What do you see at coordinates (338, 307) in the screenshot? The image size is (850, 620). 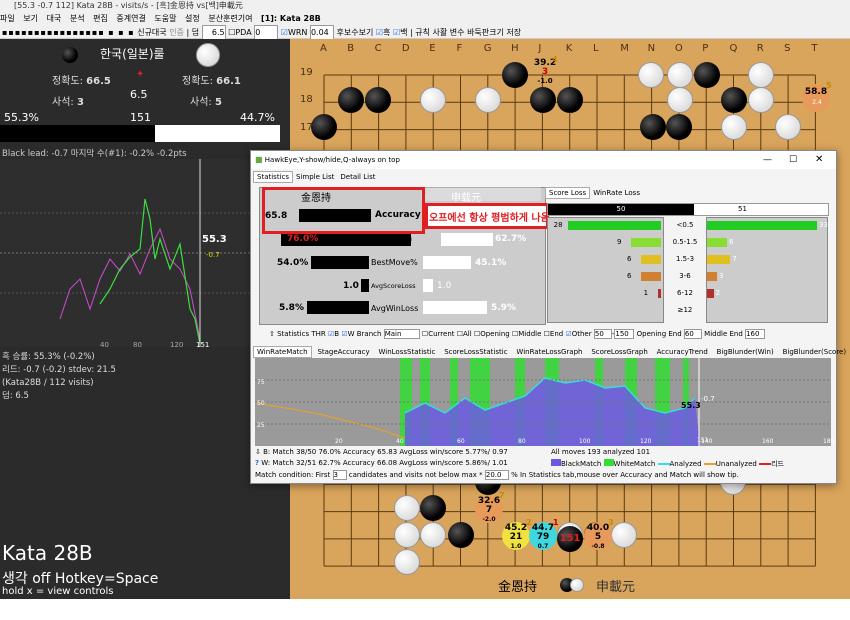 I see `black-winloss-bar` at bounding box center [338, 307].